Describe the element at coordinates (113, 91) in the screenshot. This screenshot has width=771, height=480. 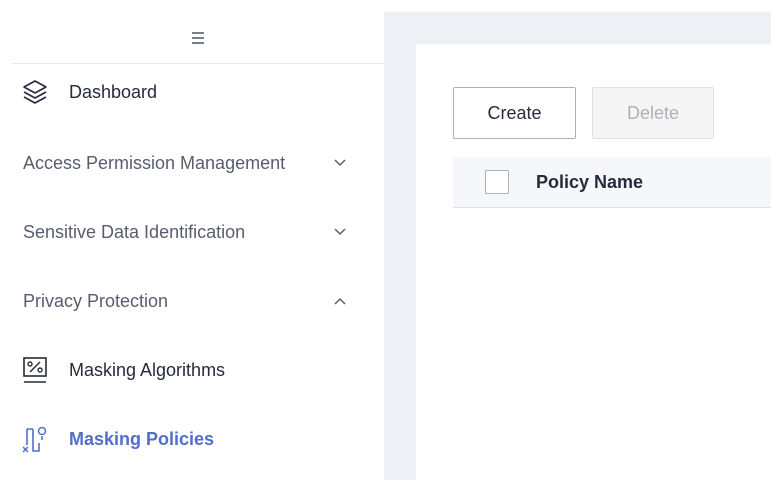
I see `sidebar-item-label: Dashboard` at that location.